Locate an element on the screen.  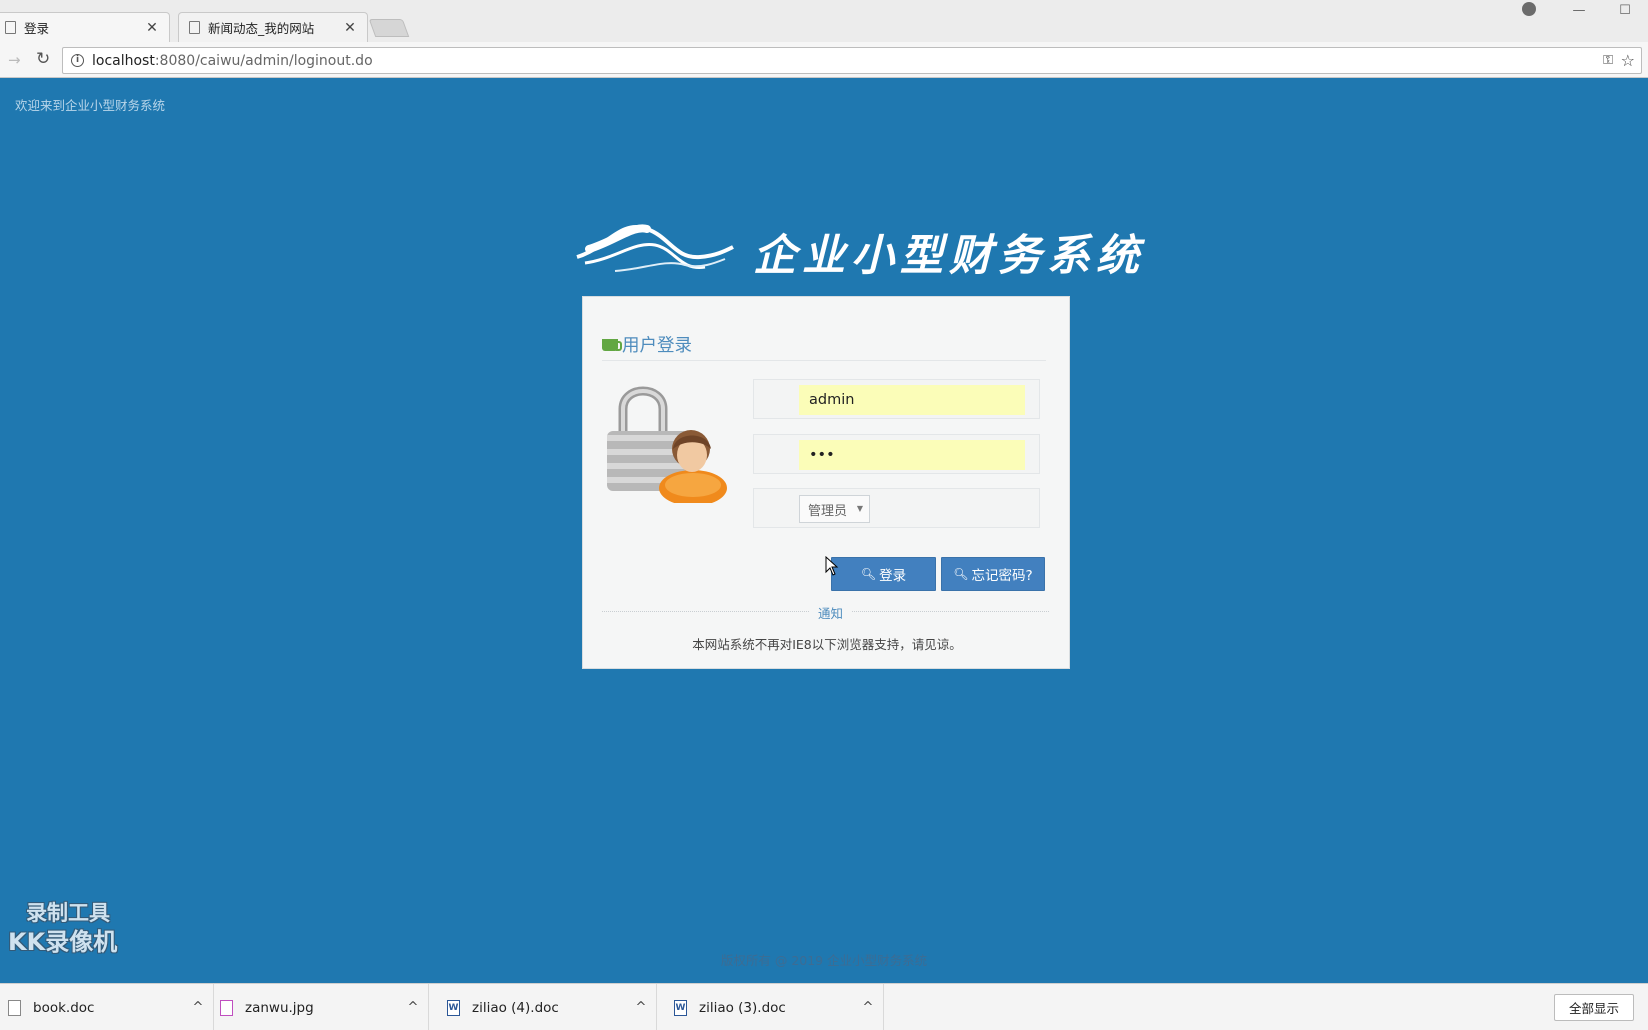
password-row is located at coordinates (896, 454).